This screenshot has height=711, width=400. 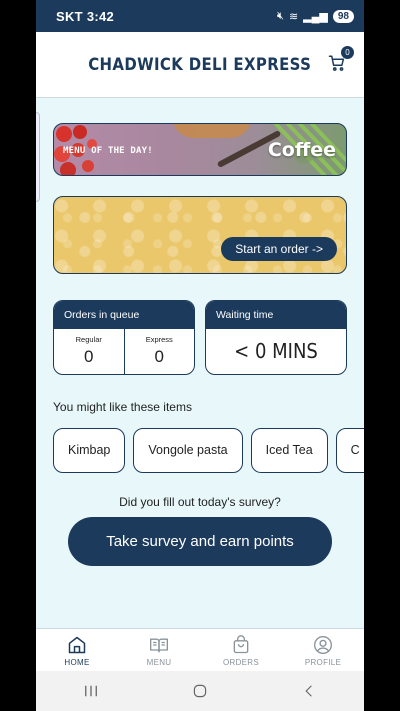 I want to click on carrier-label: SKT 3:42, so click(x=85, y=16).